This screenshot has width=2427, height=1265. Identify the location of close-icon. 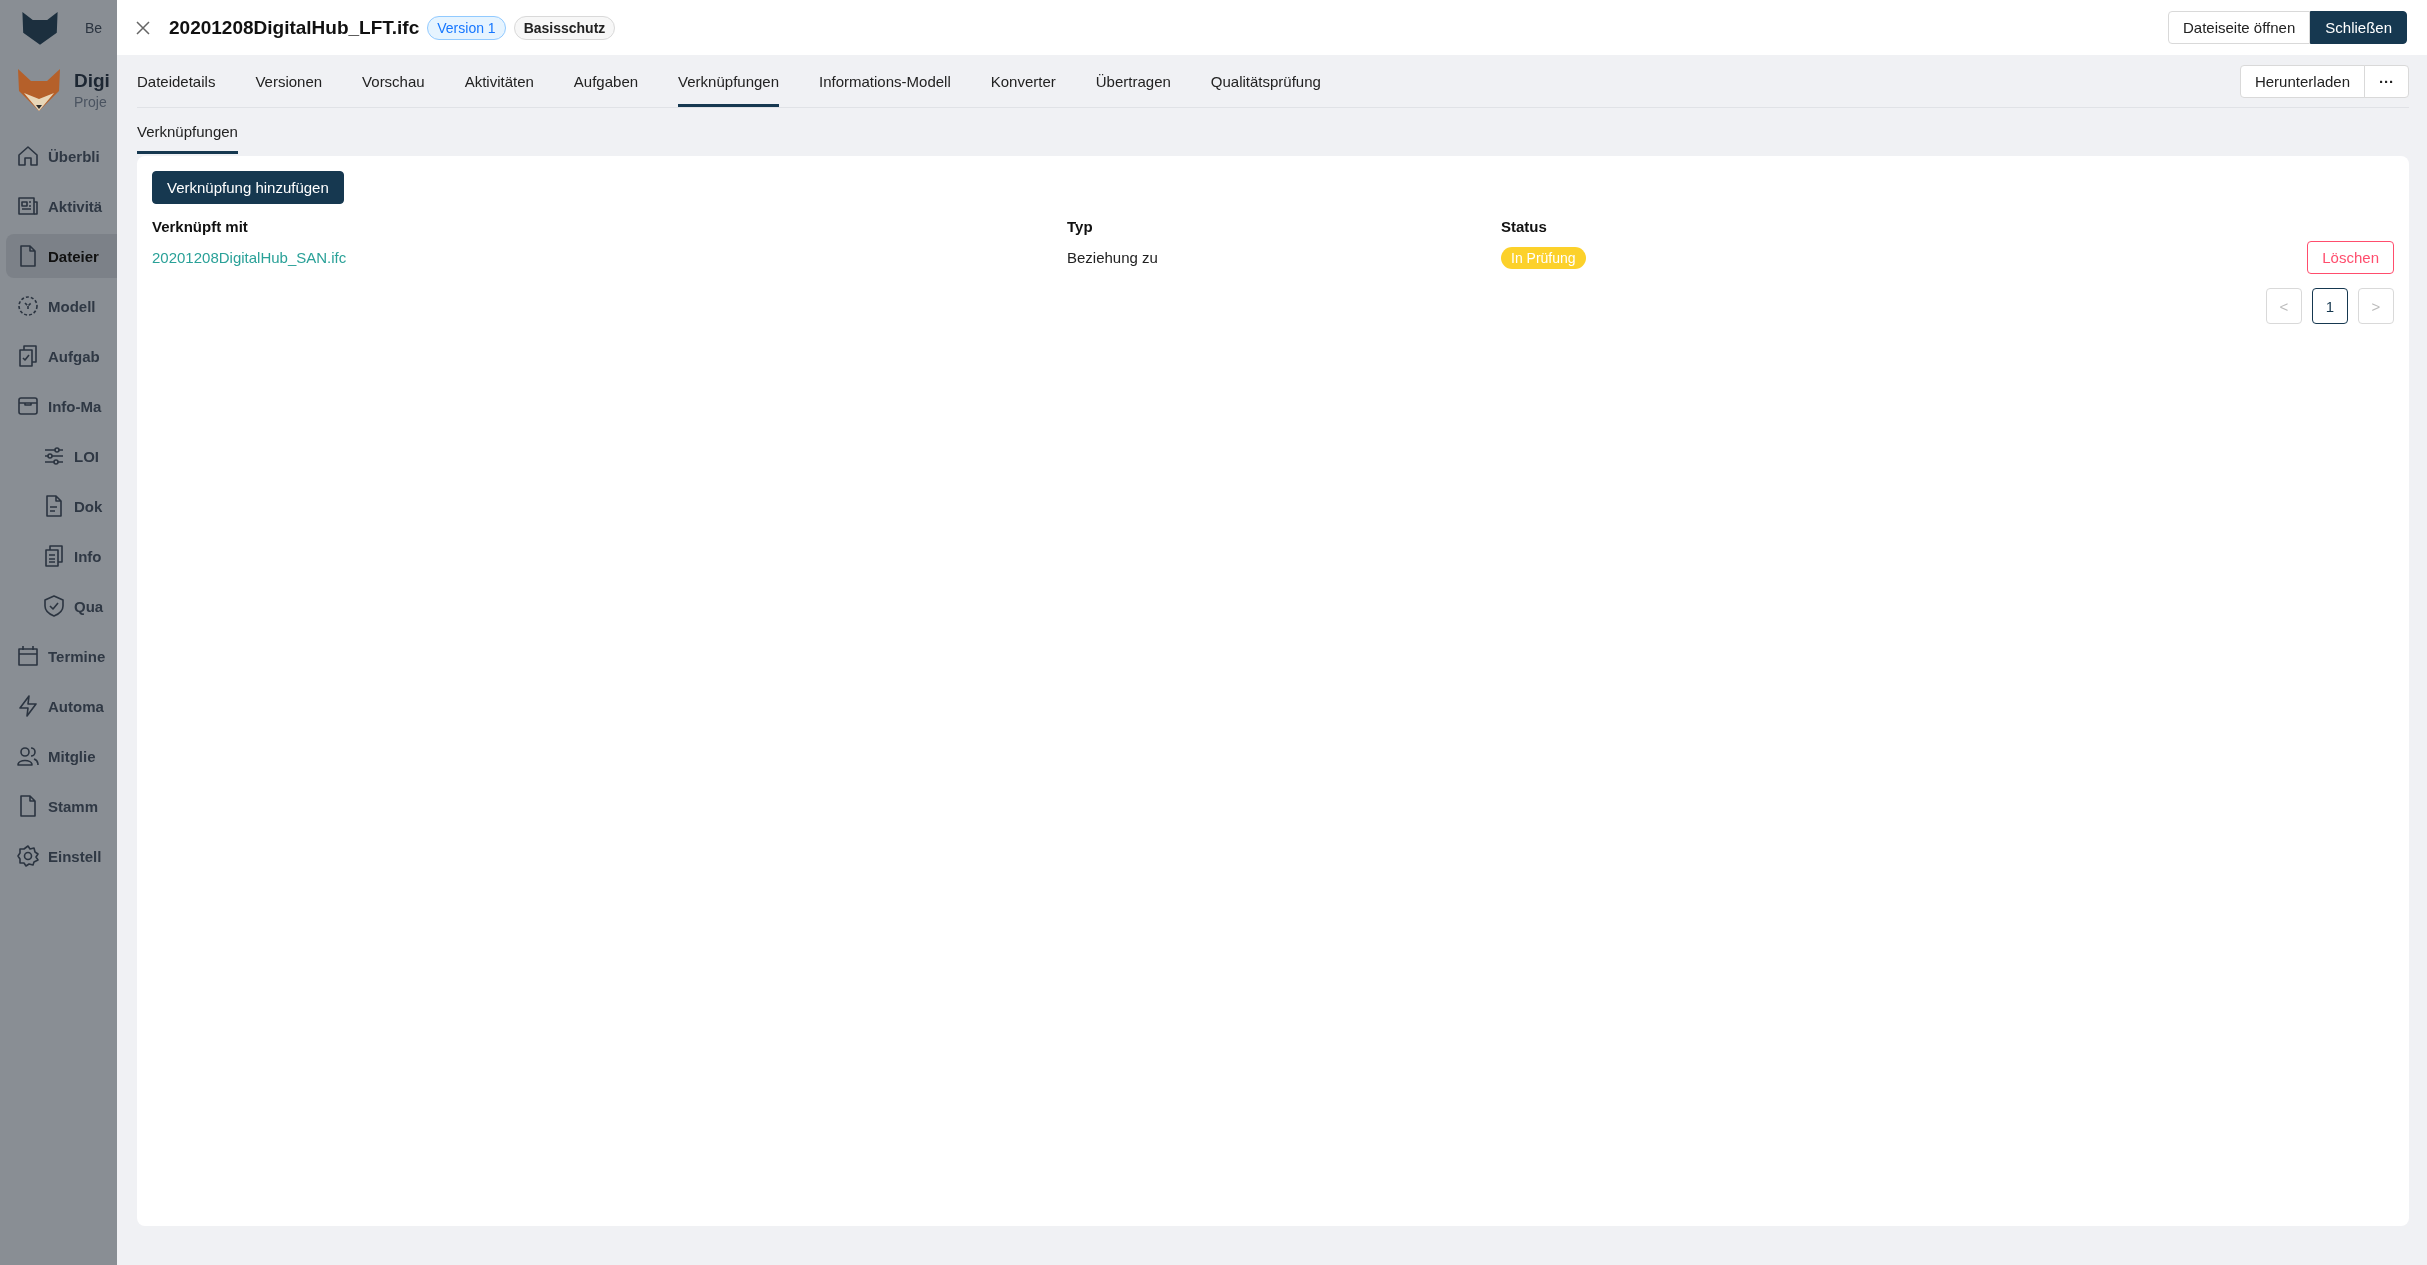
(143, 27).